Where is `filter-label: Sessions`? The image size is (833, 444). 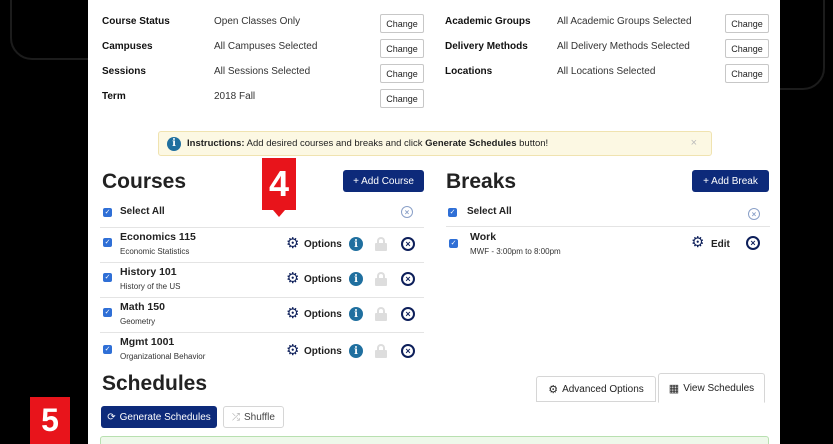 filter-label: Sessions is located at coordinates (124, 71).